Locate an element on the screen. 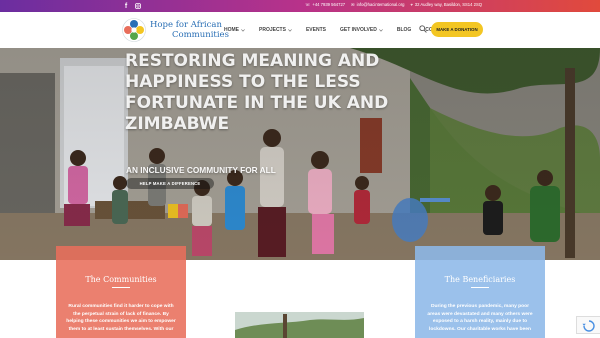 Image resolution: width=600 pixels, height=338 pixels. help-make-difference-label: HELP MAKE A DIFFERENCE is located at coordinates (170, 183).